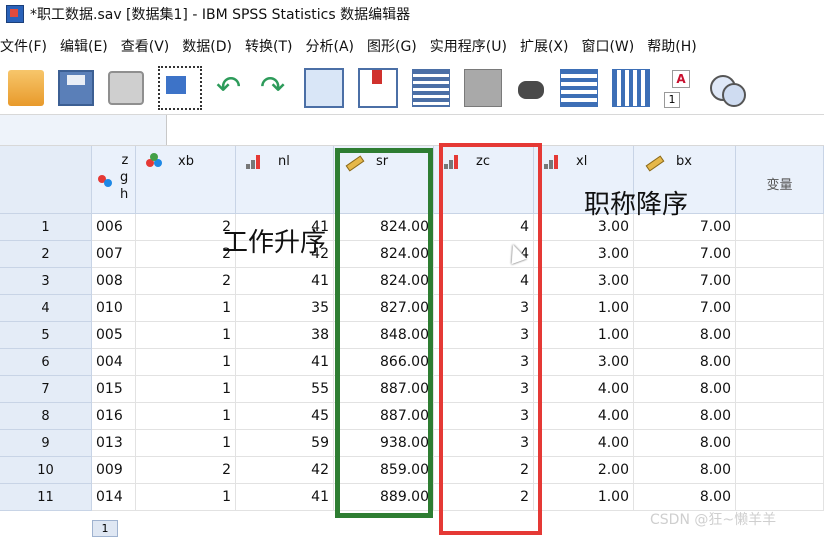  What do you see at coordinates (30, 46) in the screenshot?
I see `menu-file: 文件(F)` at bounding box center [30, 46].